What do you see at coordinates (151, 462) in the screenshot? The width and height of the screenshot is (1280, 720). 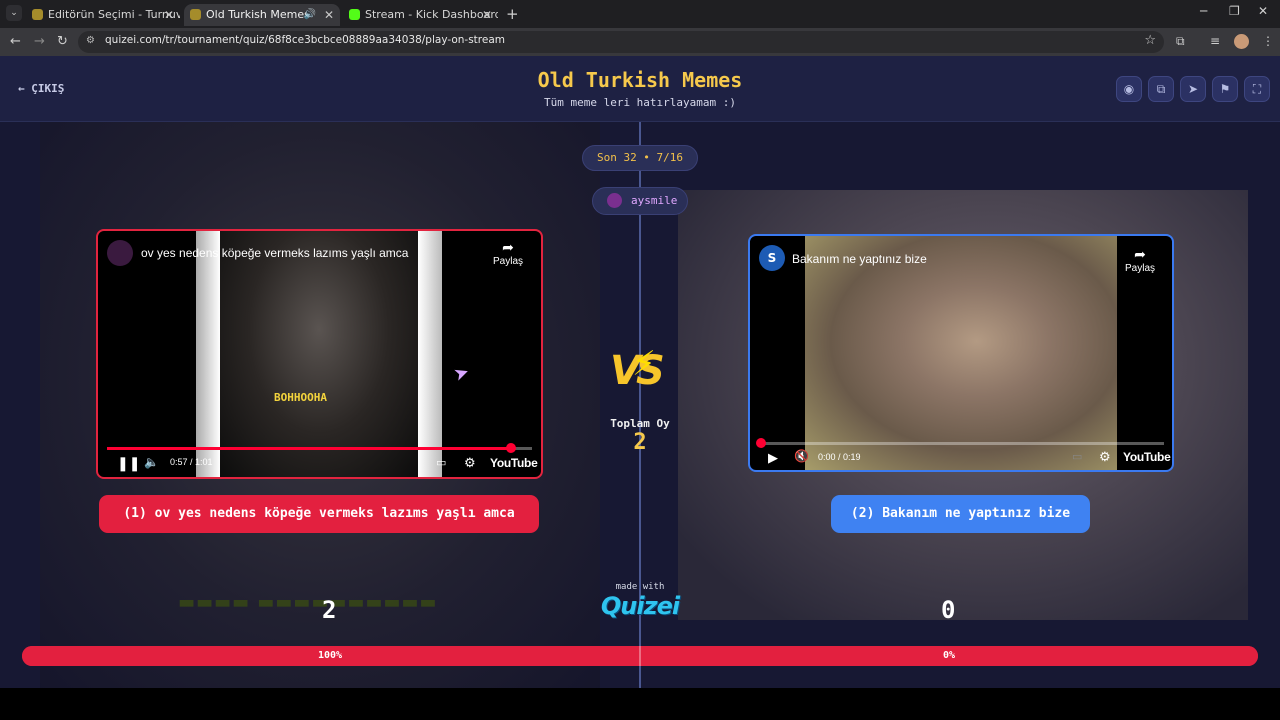 I see `volume-icon: 🔈` at bounding box center [151, 462].